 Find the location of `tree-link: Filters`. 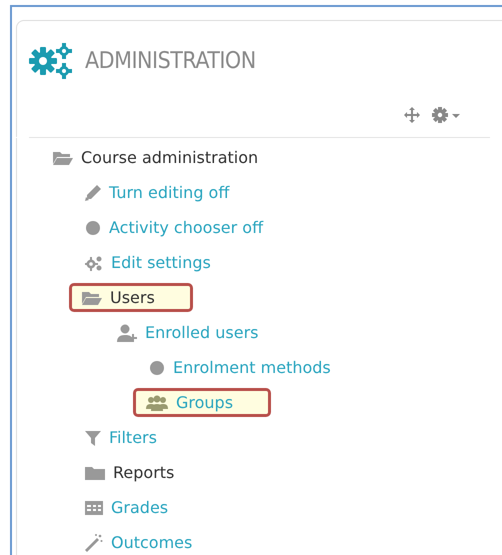

tree-link: Filters is located at coordinates (138, 437).